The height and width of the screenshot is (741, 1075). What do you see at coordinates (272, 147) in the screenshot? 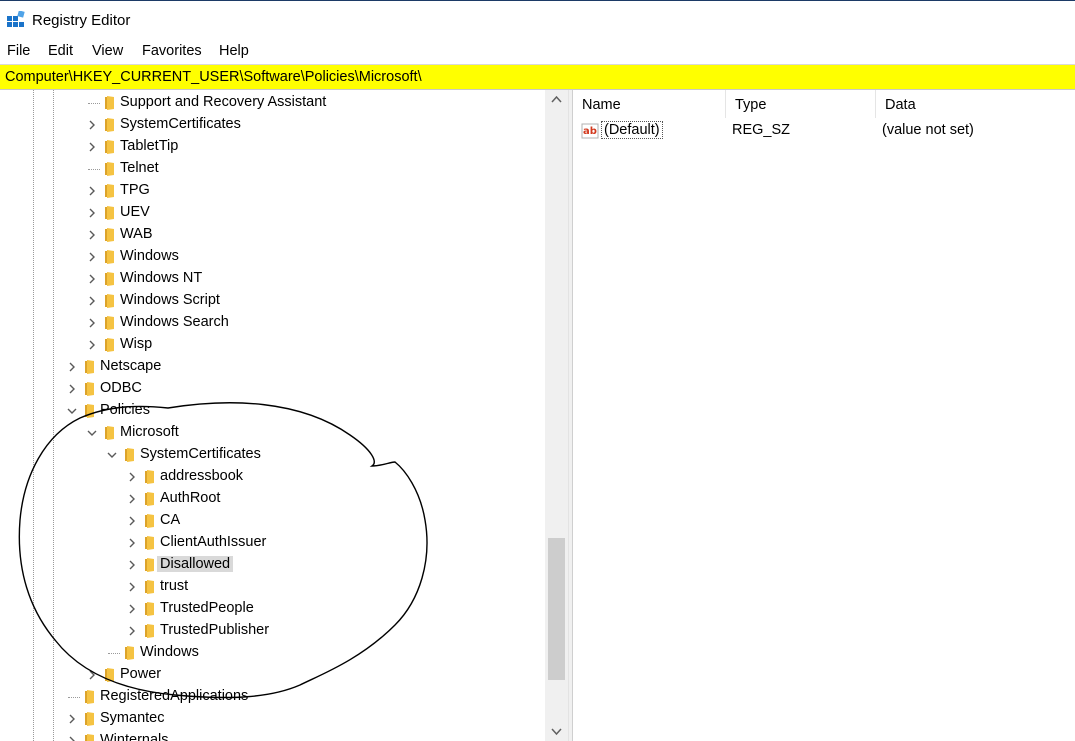
I see `tree-node: TabletTip` at bounding box center [272, 147].